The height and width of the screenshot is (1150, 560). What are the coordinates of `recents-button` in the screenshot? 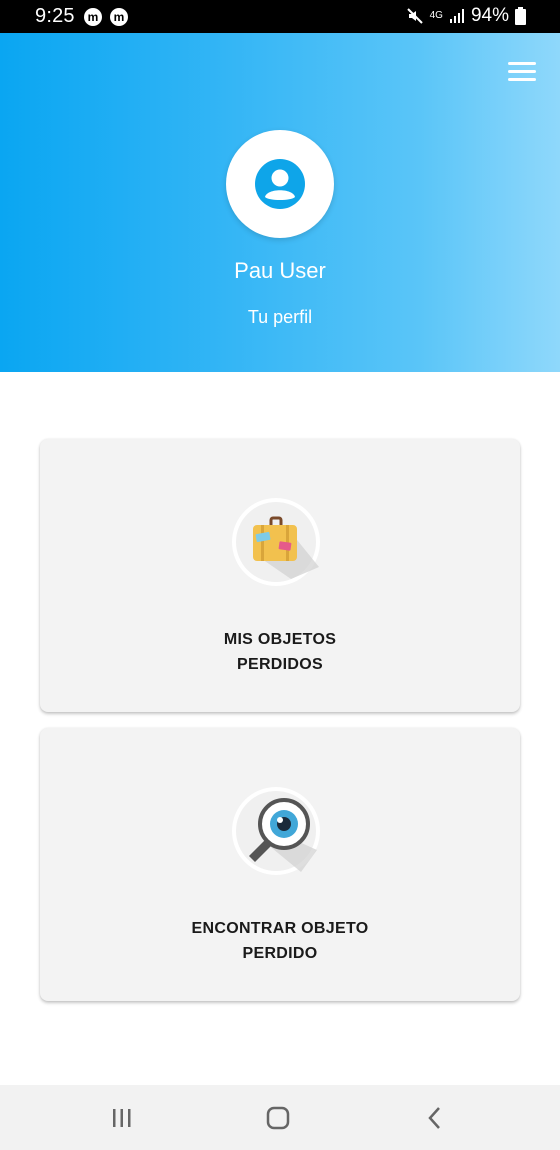 It's located at (122, 1118).